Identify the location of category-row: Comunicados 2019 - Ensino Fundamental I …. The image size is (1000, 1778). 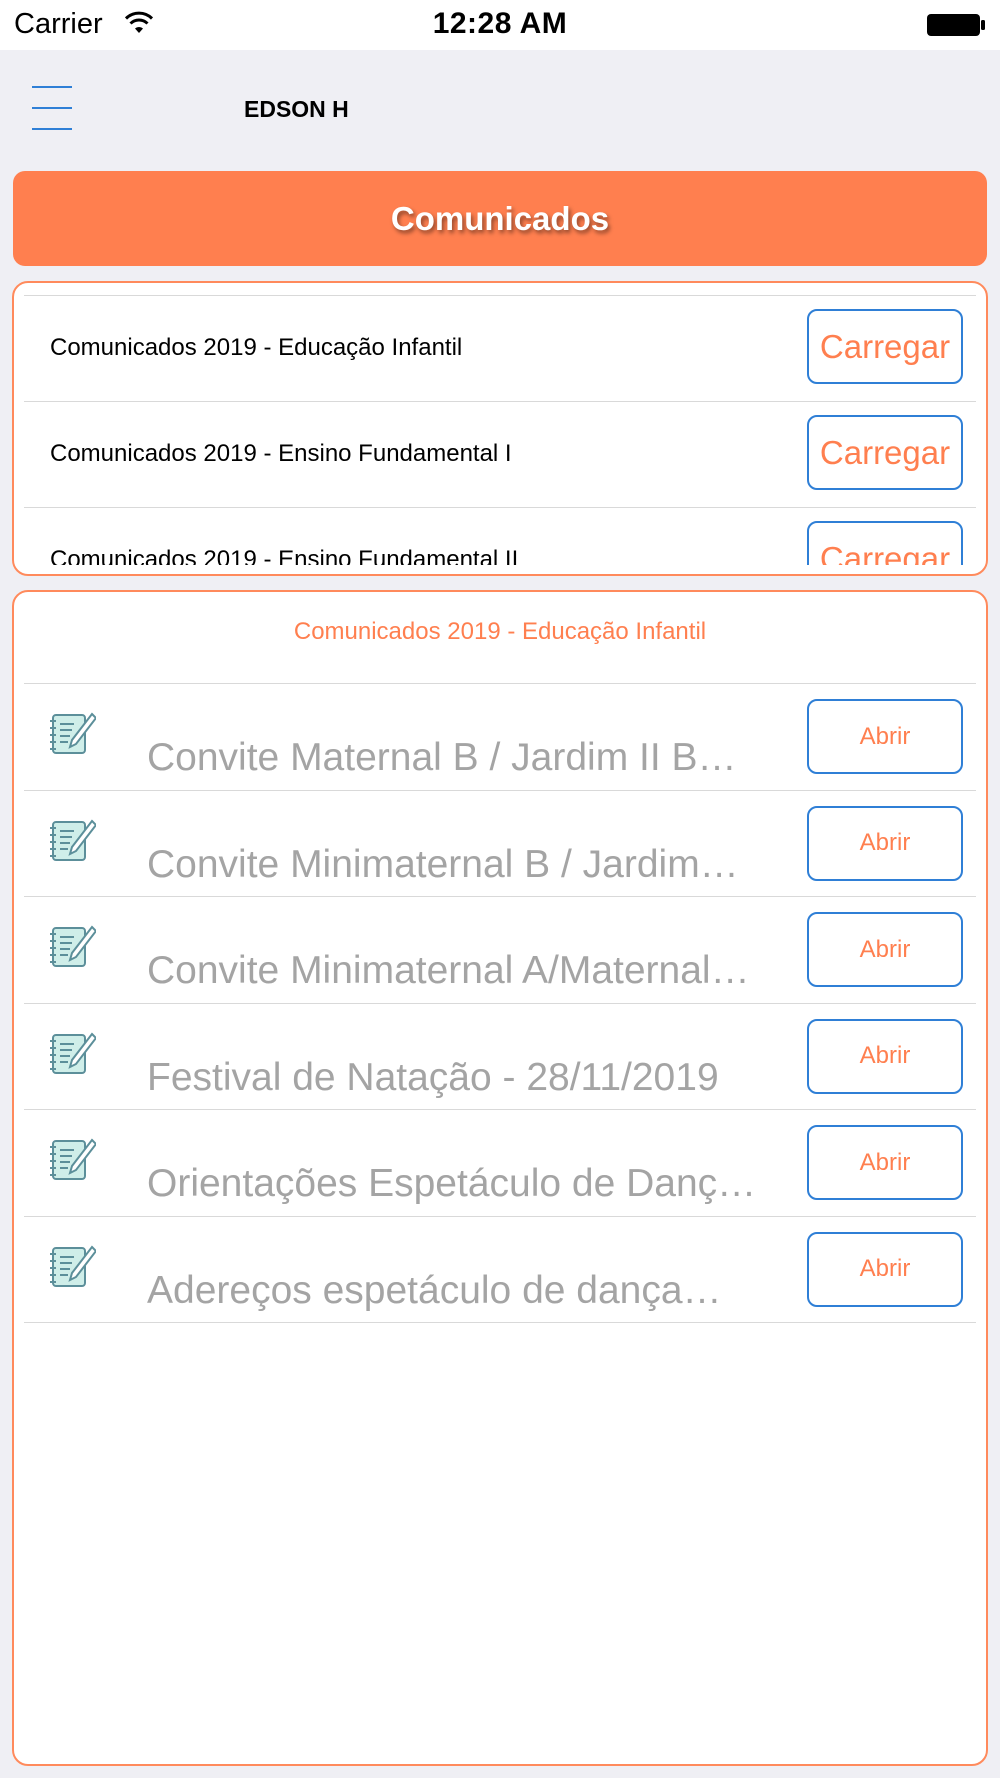
(500, 455).